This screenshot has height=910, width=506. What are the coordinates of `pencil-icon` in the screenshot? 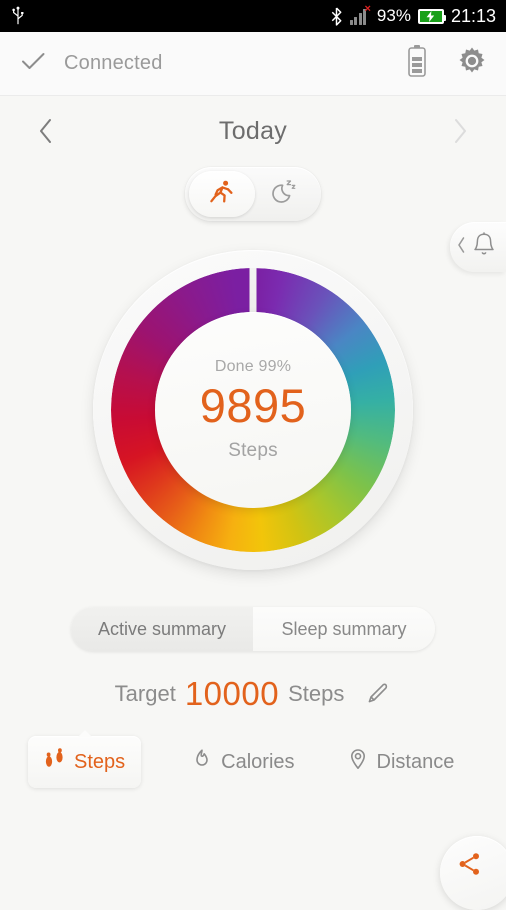 It's located at (377, 694).